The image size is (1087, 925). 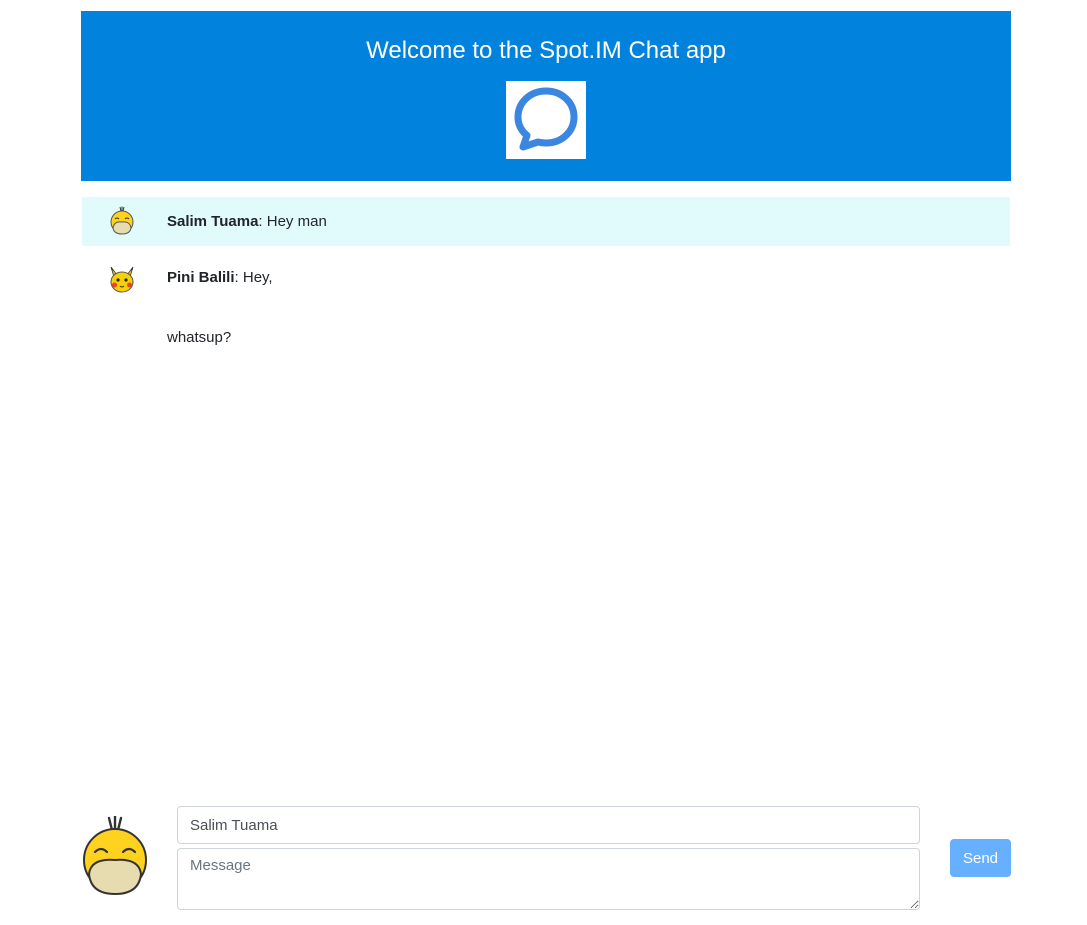 What do you see at coordinates (546, 221) in the screenshot?
I see `message-item: Salim Tuama: Hey man` at bounding box center [546, 221].